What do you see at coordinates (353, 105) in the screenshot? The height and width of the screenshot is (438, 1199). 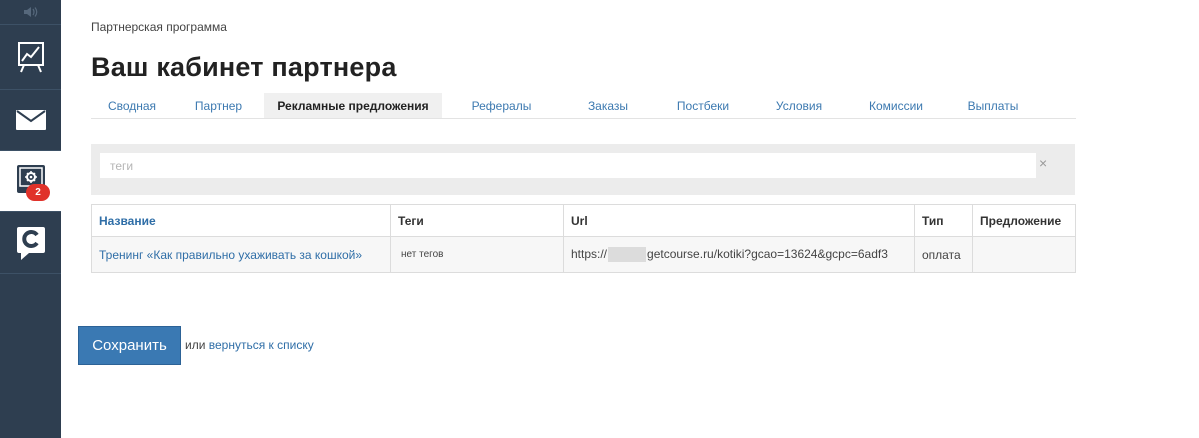 I see `tab-ad-offers: Рекламные предложения` at bounding box center [353, 105].